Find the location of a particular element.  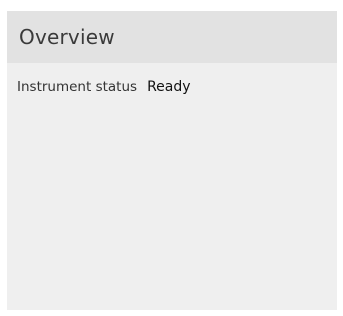

overview-body: Instrument status Ready is located at coordinates (172, 79).